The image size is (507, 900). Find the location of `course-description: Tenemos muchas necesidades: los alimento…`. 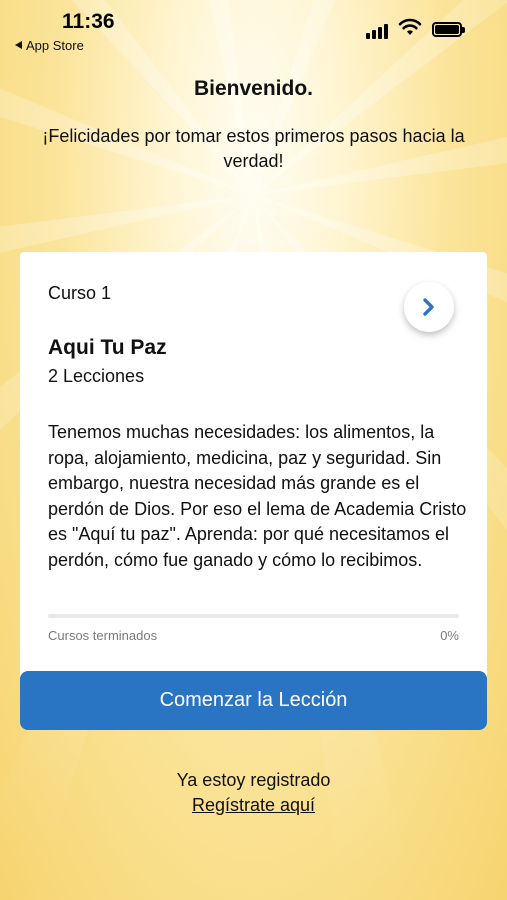

course-description: Tenemos muchas necesidades: los alimento… is located at coordinates (257, 496).